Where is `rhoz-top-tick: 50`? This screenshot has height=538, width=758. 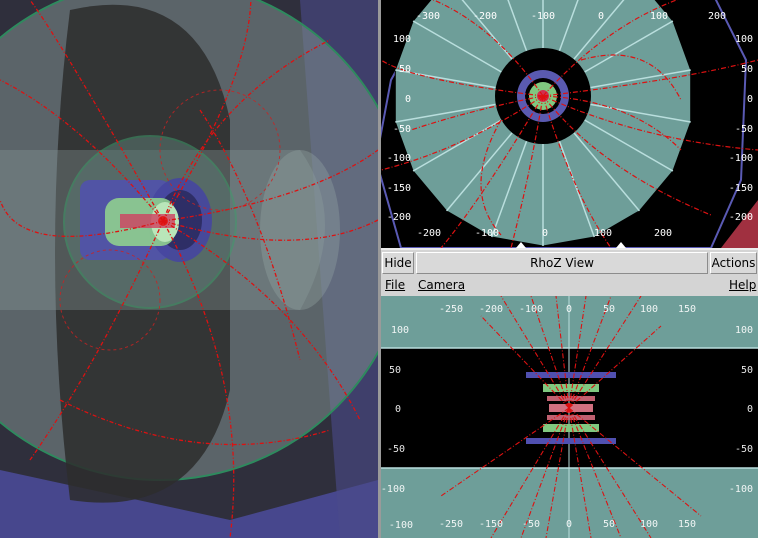
rhoz-top-tick: 50 is located at coordinates (609, 309).